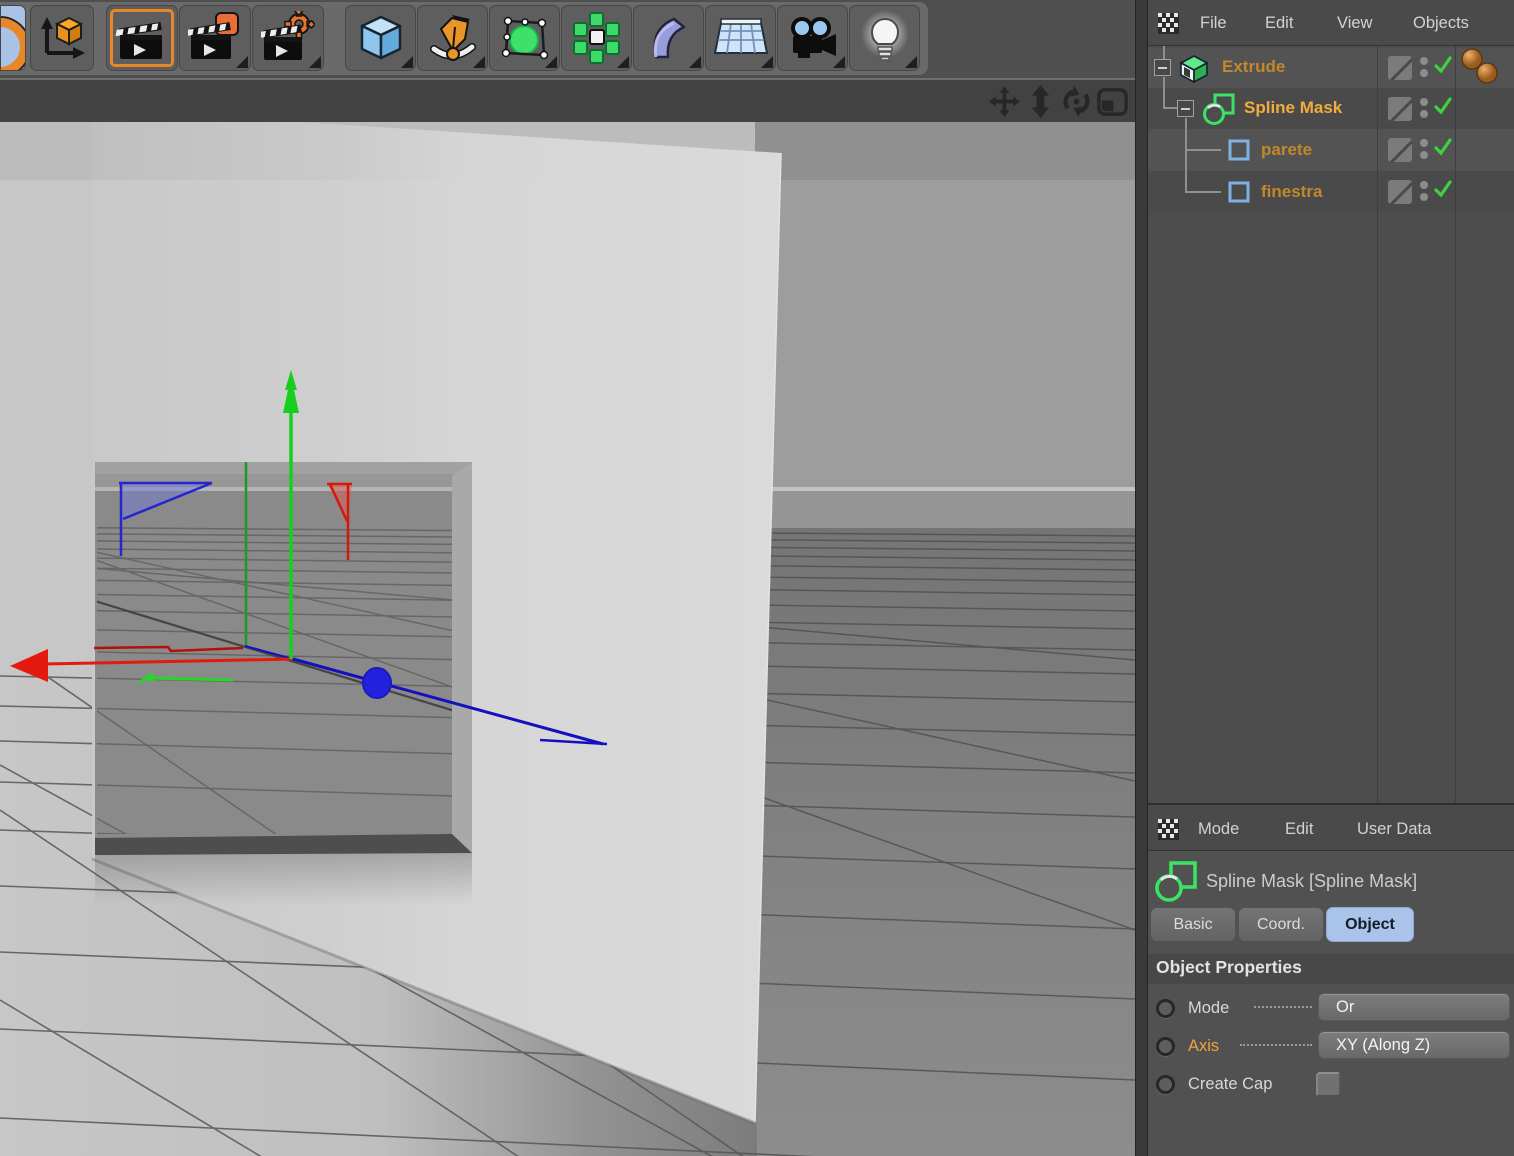 This screenshot has height=1156, width=1514. I want to click on light-button, so click(884, 38).